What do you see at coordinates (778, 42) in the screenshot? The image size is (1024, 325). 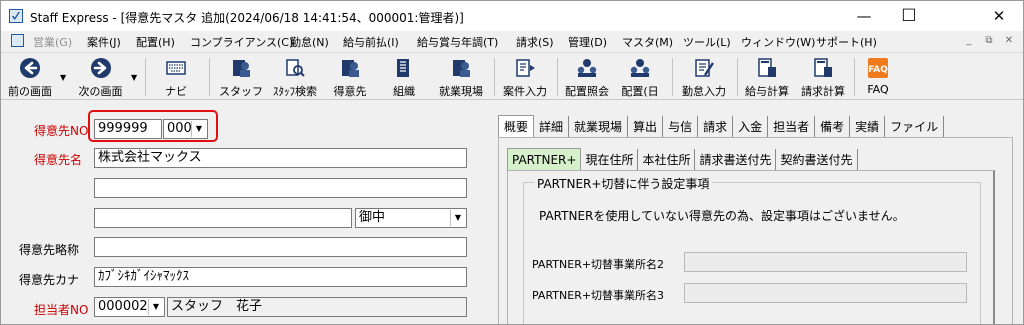 I see `menu-window: ウィンドウ(W)` at bounding box center [778, 42].